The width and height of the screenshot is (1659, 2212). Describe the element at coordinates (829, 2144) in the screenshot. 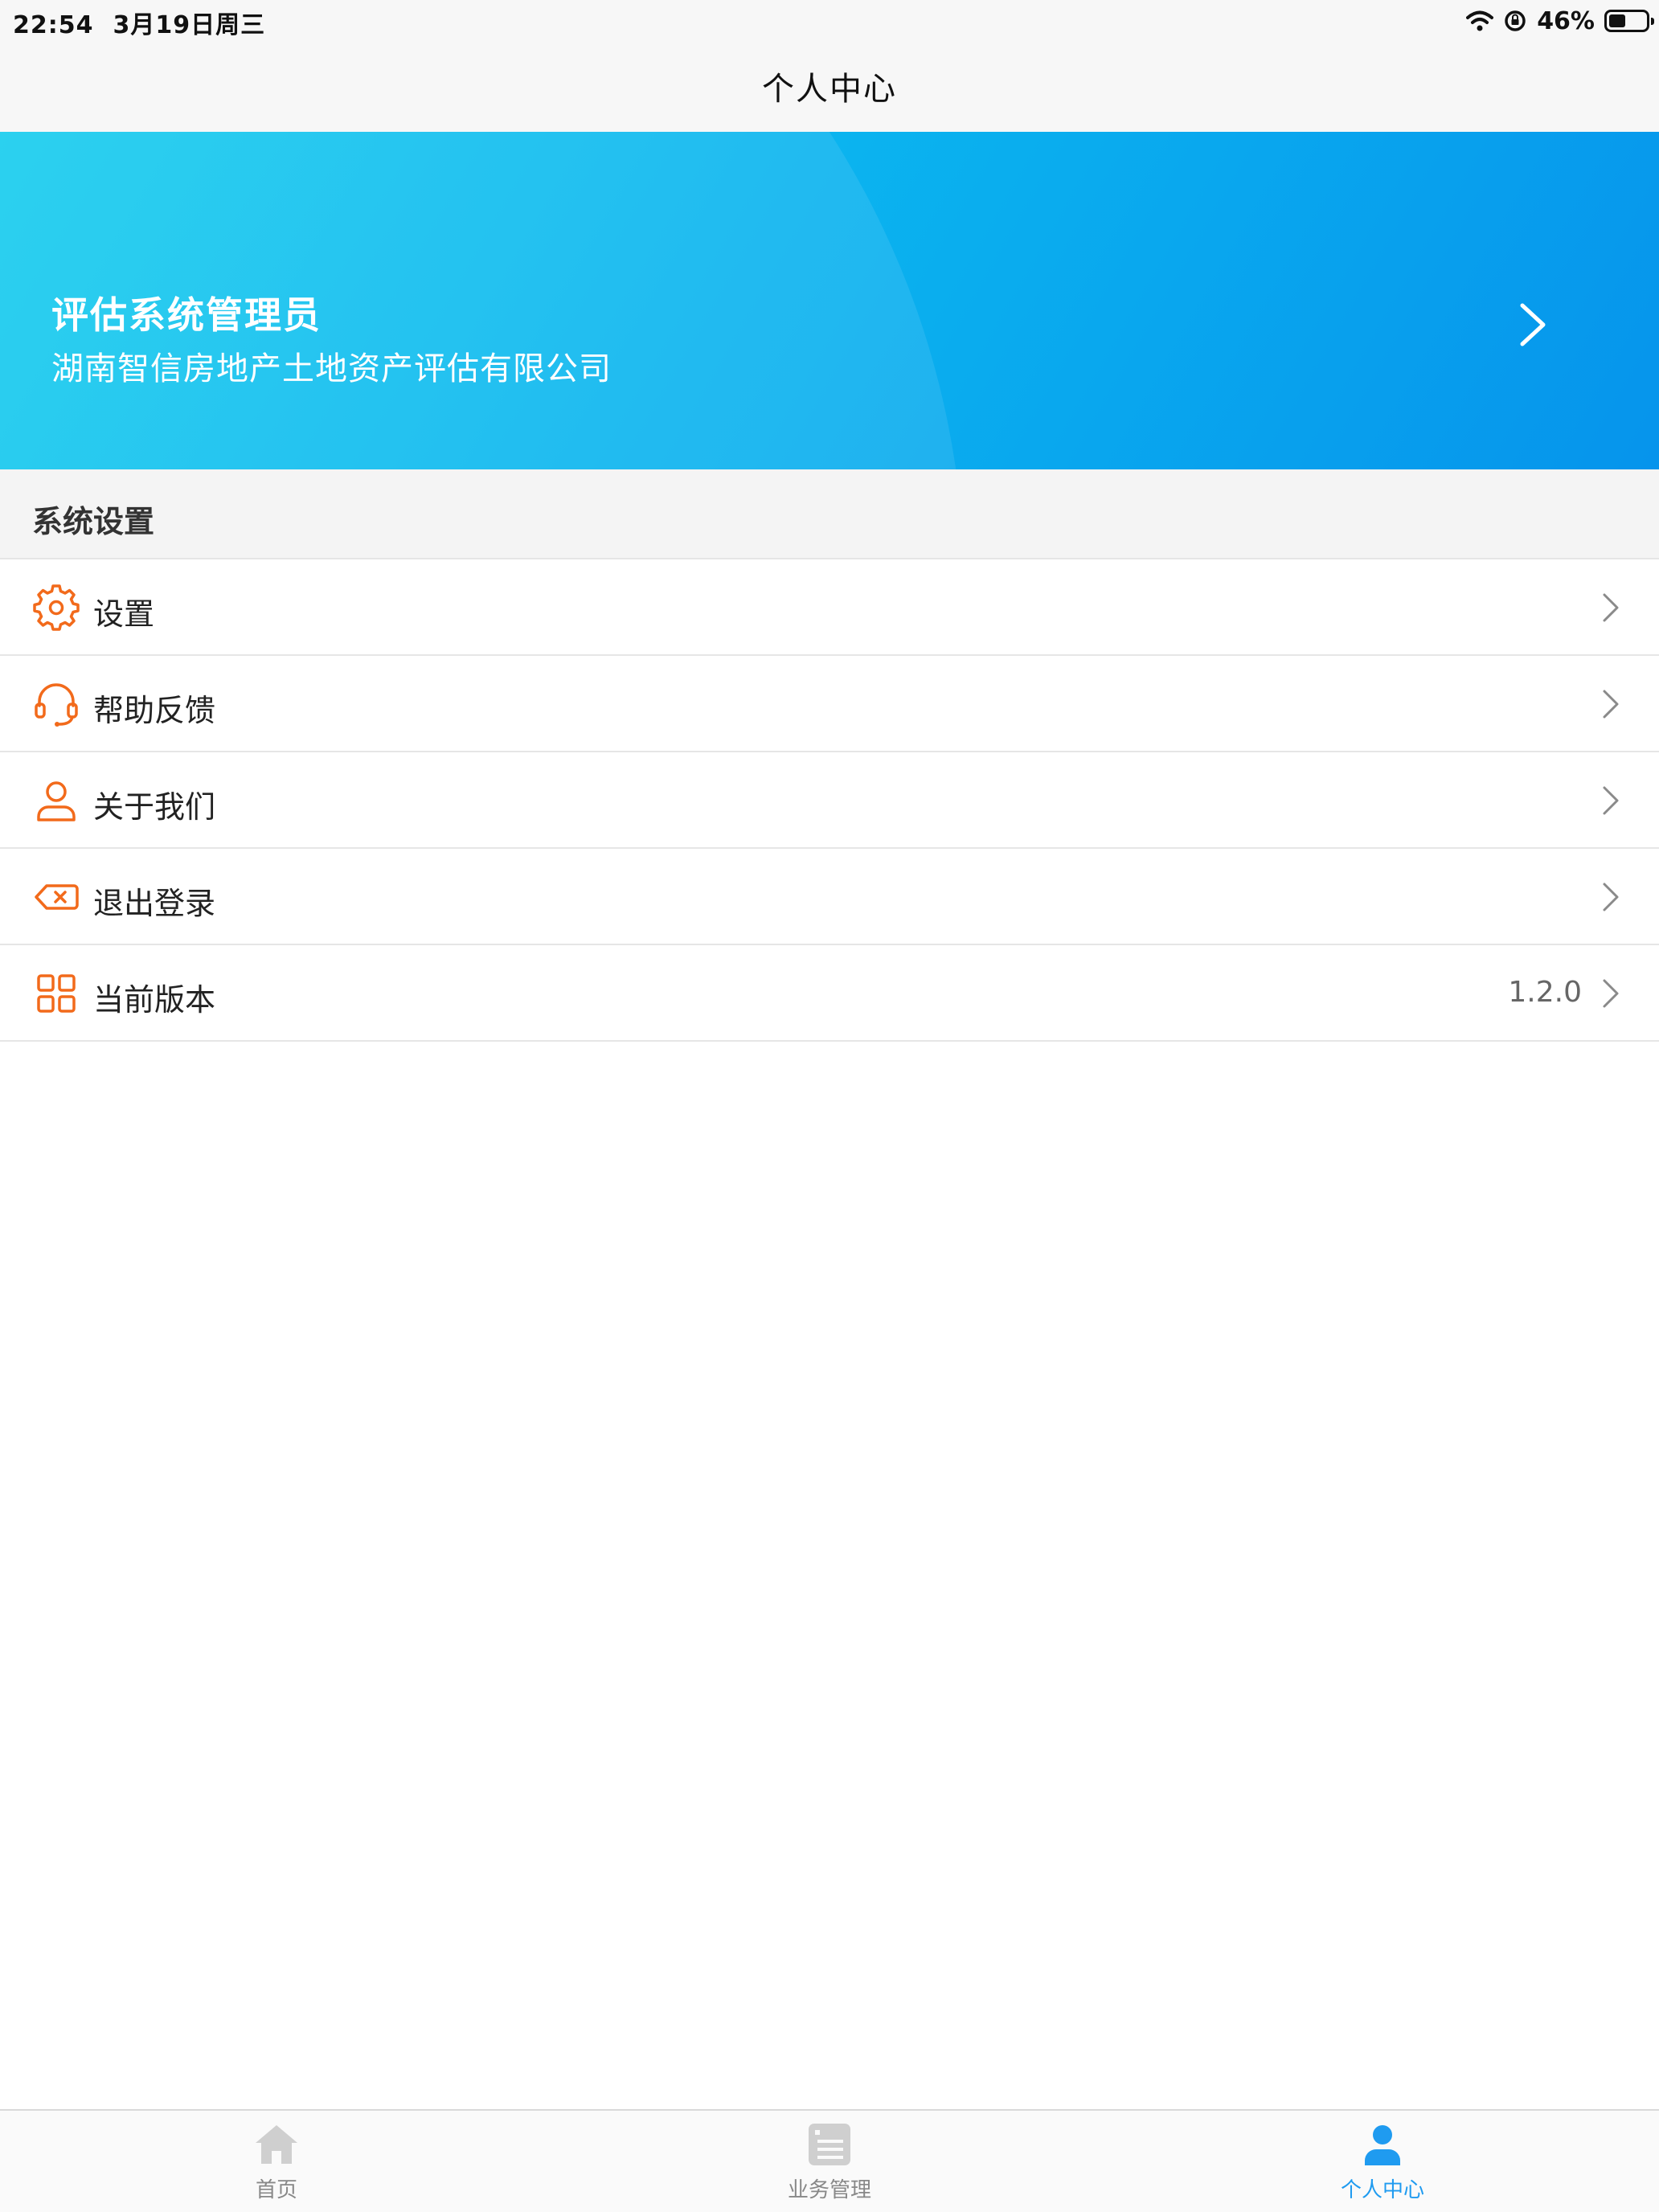

I see `list-icon` at that location.